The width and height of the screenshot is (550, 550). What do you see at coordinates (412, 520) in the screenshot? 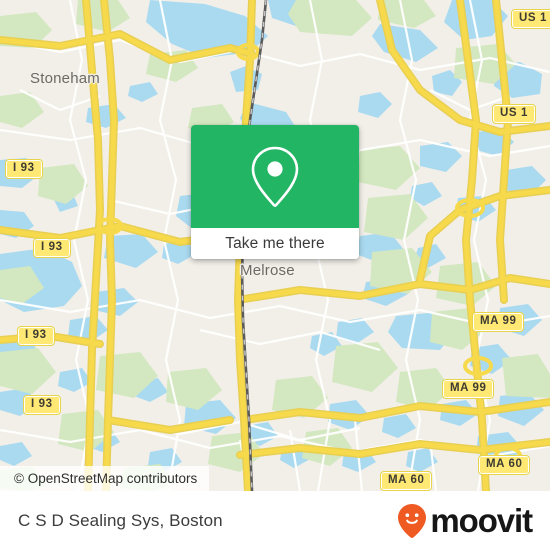
I see `moovit-smiley-pin-icon` at bounding box center [412, 520].